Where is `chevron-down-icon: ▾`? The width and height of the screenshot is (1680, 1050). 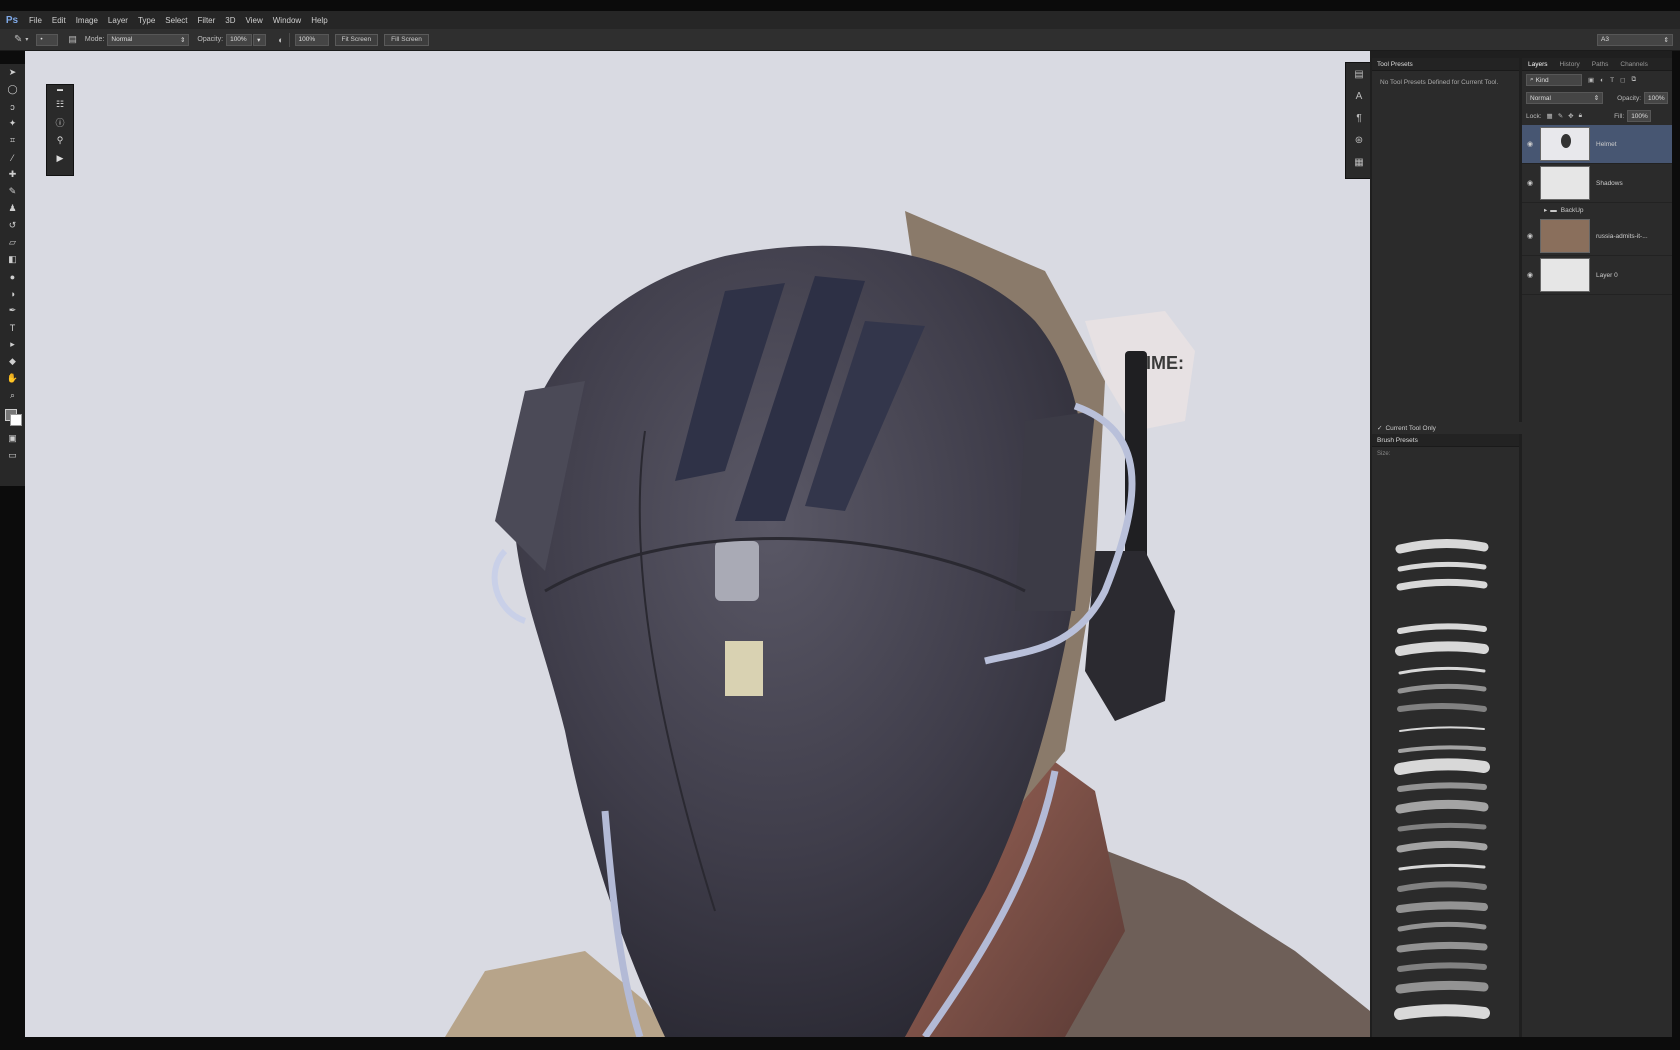 chevron-down-icon: ▾ is located at coordinates (26, 39).